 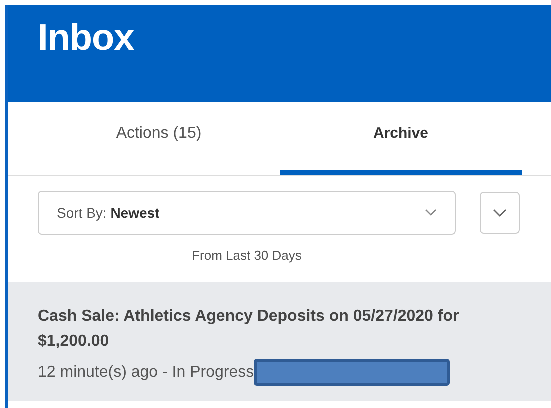 What do you see at coordinates (401, 138) in the screenshot?
I see `tab: Archive` at bounding box center [401, 138].